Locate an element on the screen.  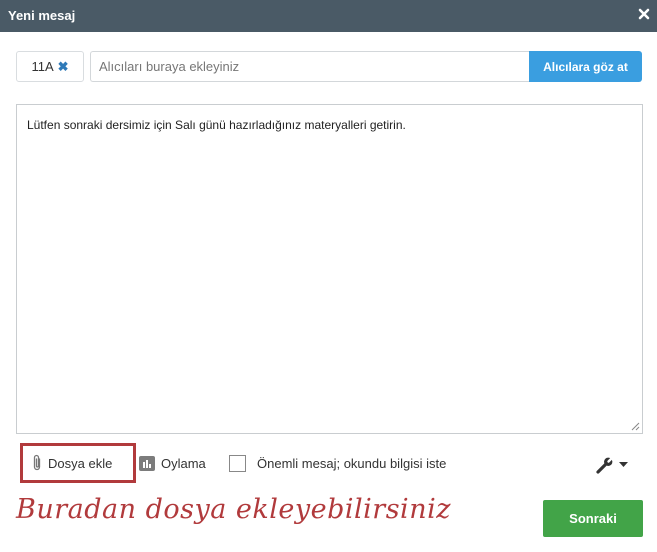
caret-down-icon is located at coordinates (623, 464).